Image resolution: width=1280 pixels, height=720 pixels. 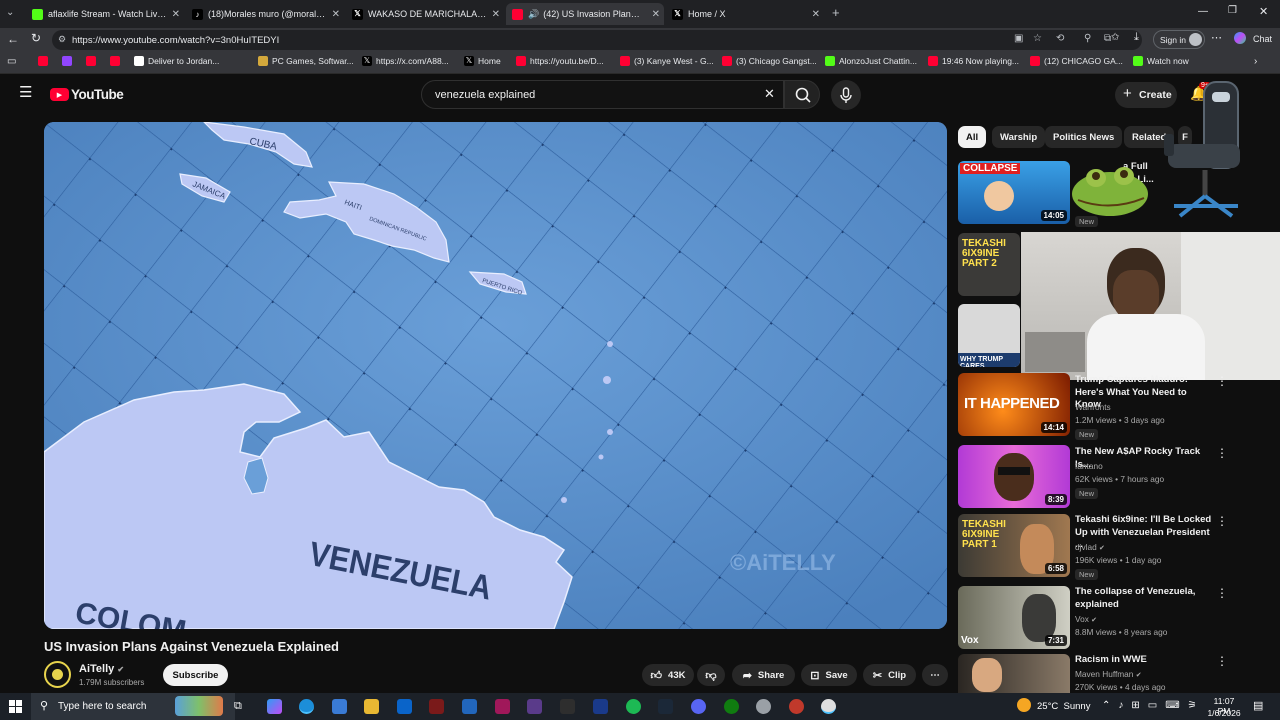 What do you see at coordinates (1115, 37) in the screenshot?
I see `favorites-icon: ✩` at bounding box center [1115, 37].